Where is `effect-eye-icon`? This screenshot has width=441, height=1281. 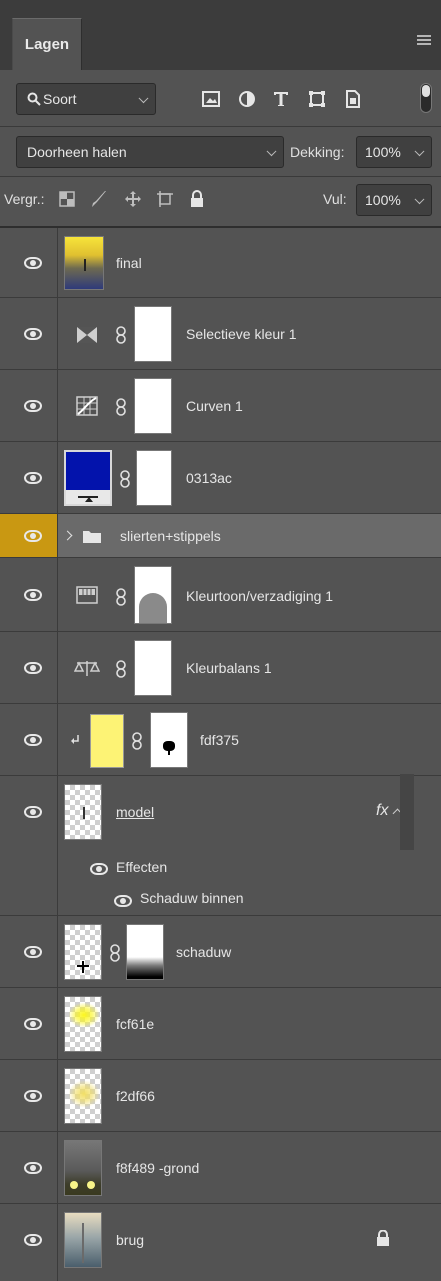 effect-eye-icon is located at coordinates (123, 901).